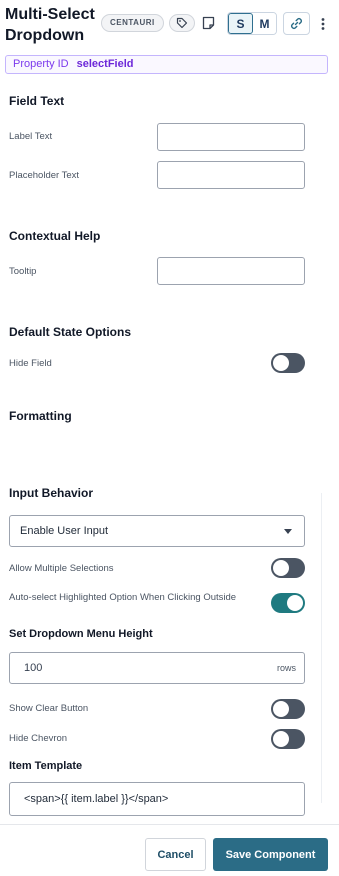  What do you see at coordinates (286, 668) in the screenshot?
I see `menu-height-unit: rows` at bounding box center [286, 668].